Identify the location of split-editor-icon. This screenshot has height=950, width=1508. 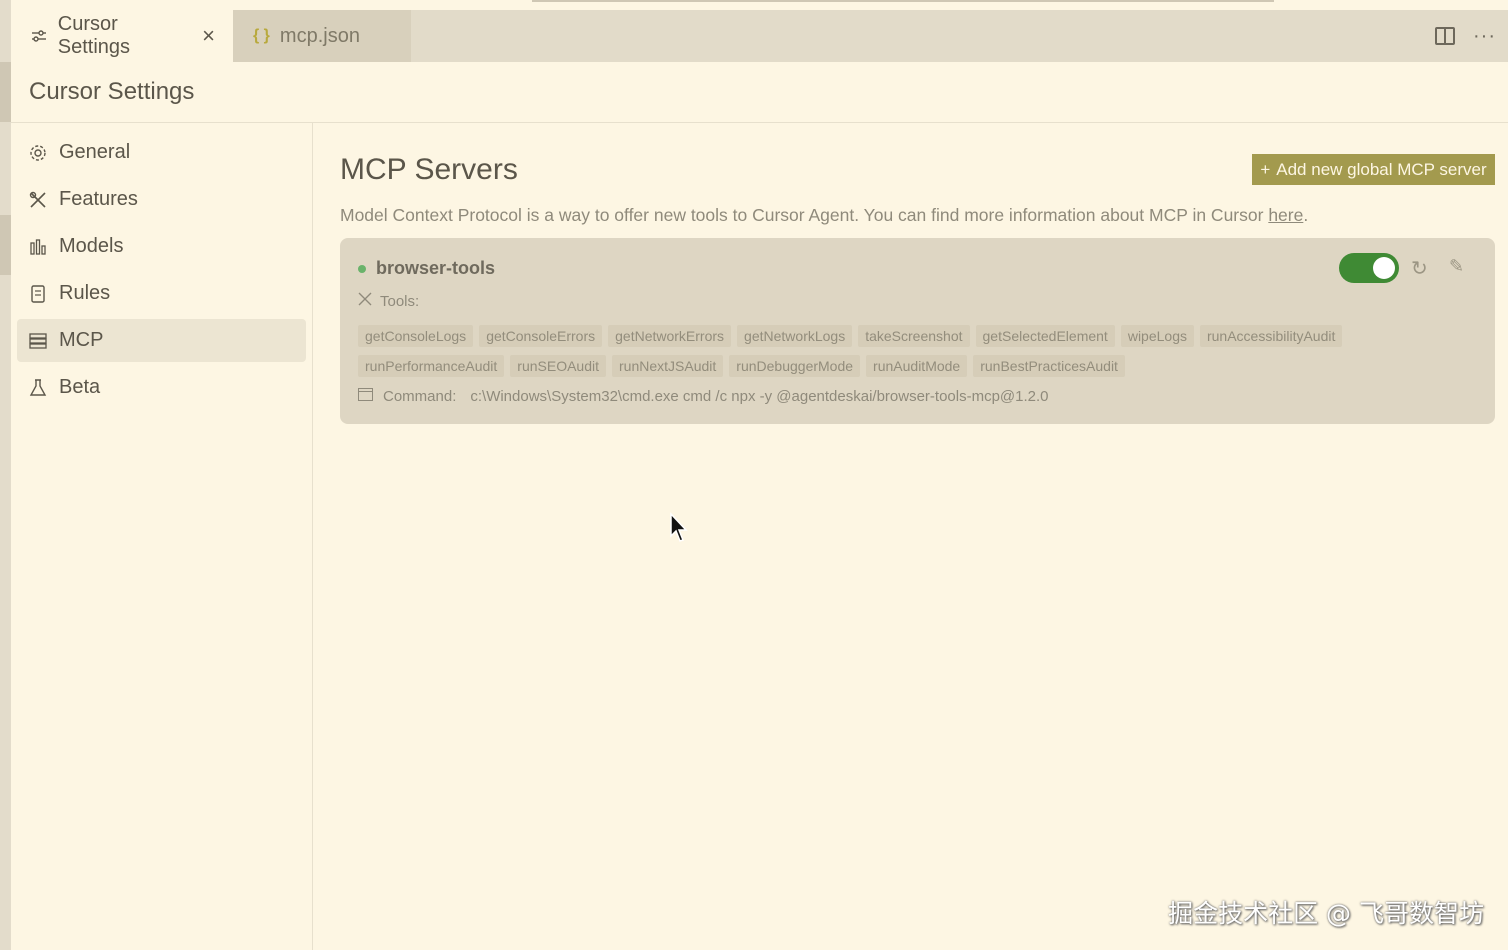
(1445, 36).